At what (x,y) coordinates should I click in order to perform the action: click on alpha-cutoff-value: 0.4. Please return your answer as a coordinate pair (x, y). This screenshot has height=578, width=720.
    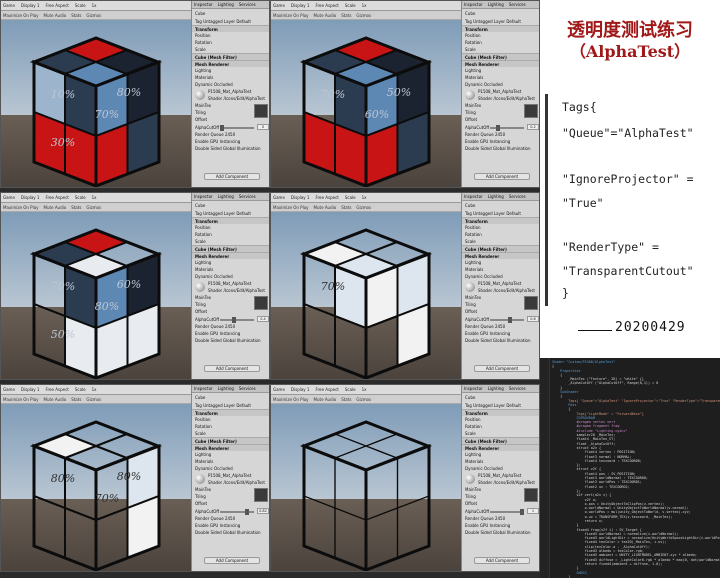
    Looking at the image, I should click on (263, 319).